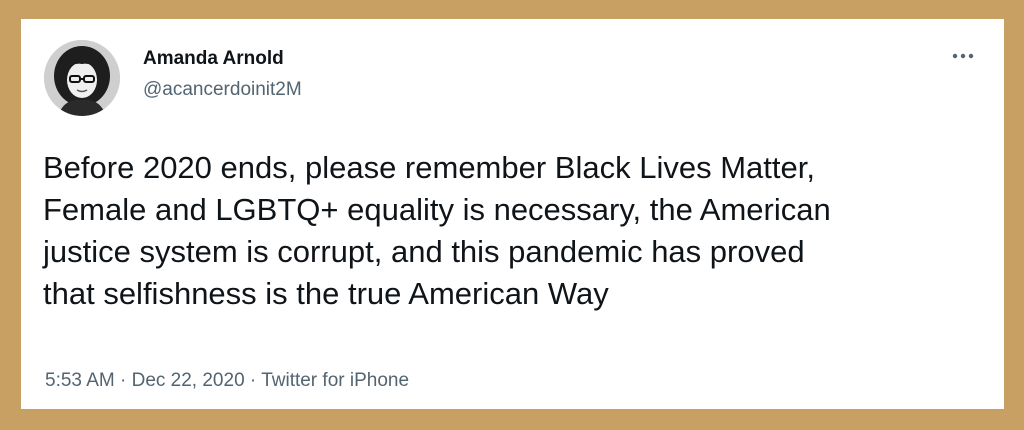  What do you see at coordinates (213, 59) in the screenshot?
I see `author-name: Amanda Arnold` at bounding box center [213, 59].